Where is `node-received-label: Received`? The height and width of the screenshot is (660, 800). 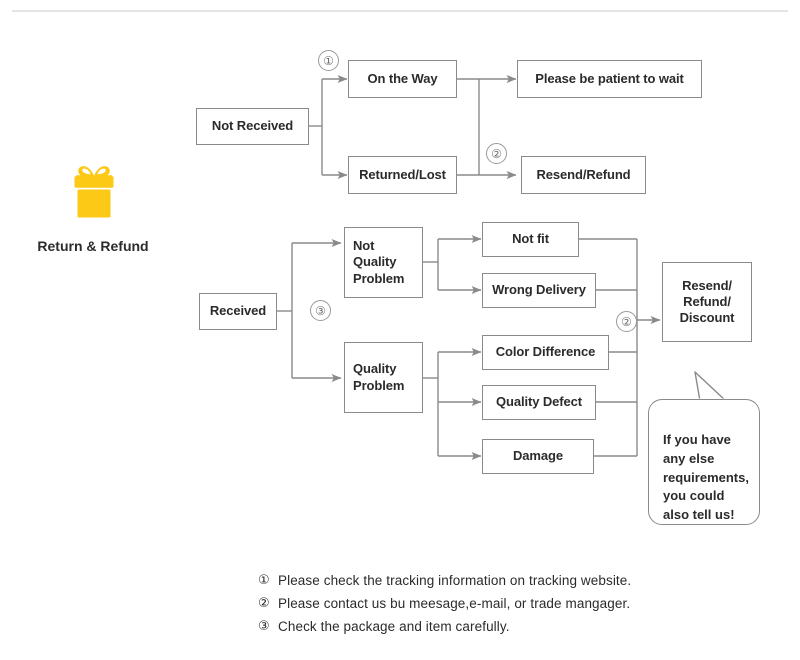 node-received-label: Received is located at coordinates (238, 311).